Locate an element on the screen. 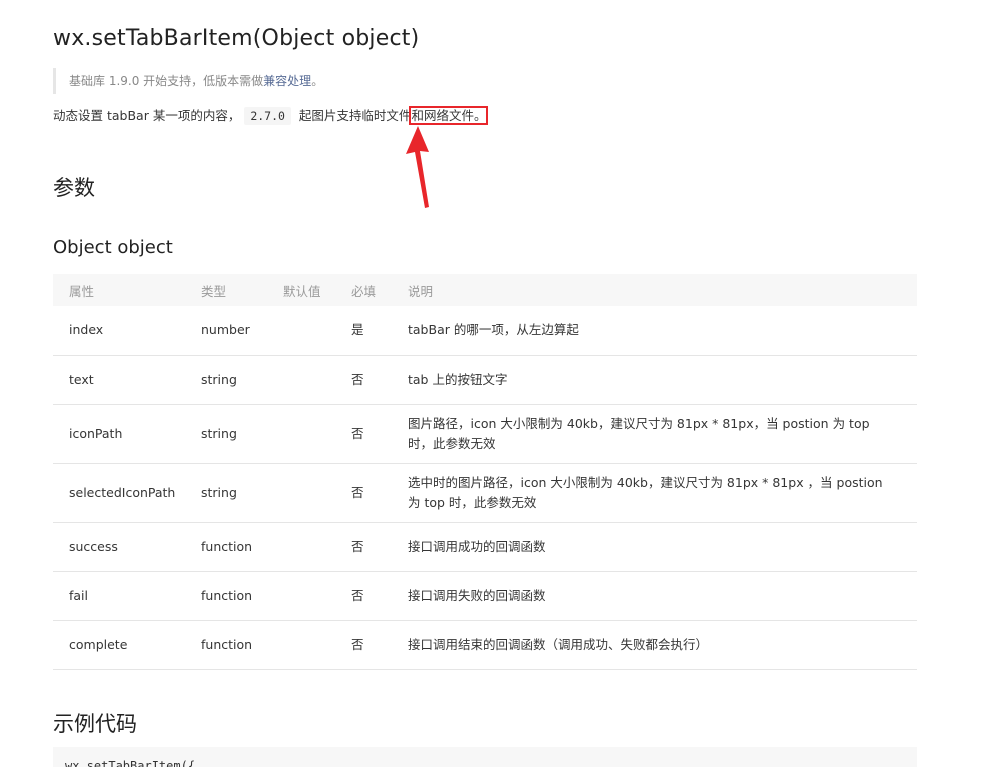  cell-required: 是 is located at coordinates (363, 331).